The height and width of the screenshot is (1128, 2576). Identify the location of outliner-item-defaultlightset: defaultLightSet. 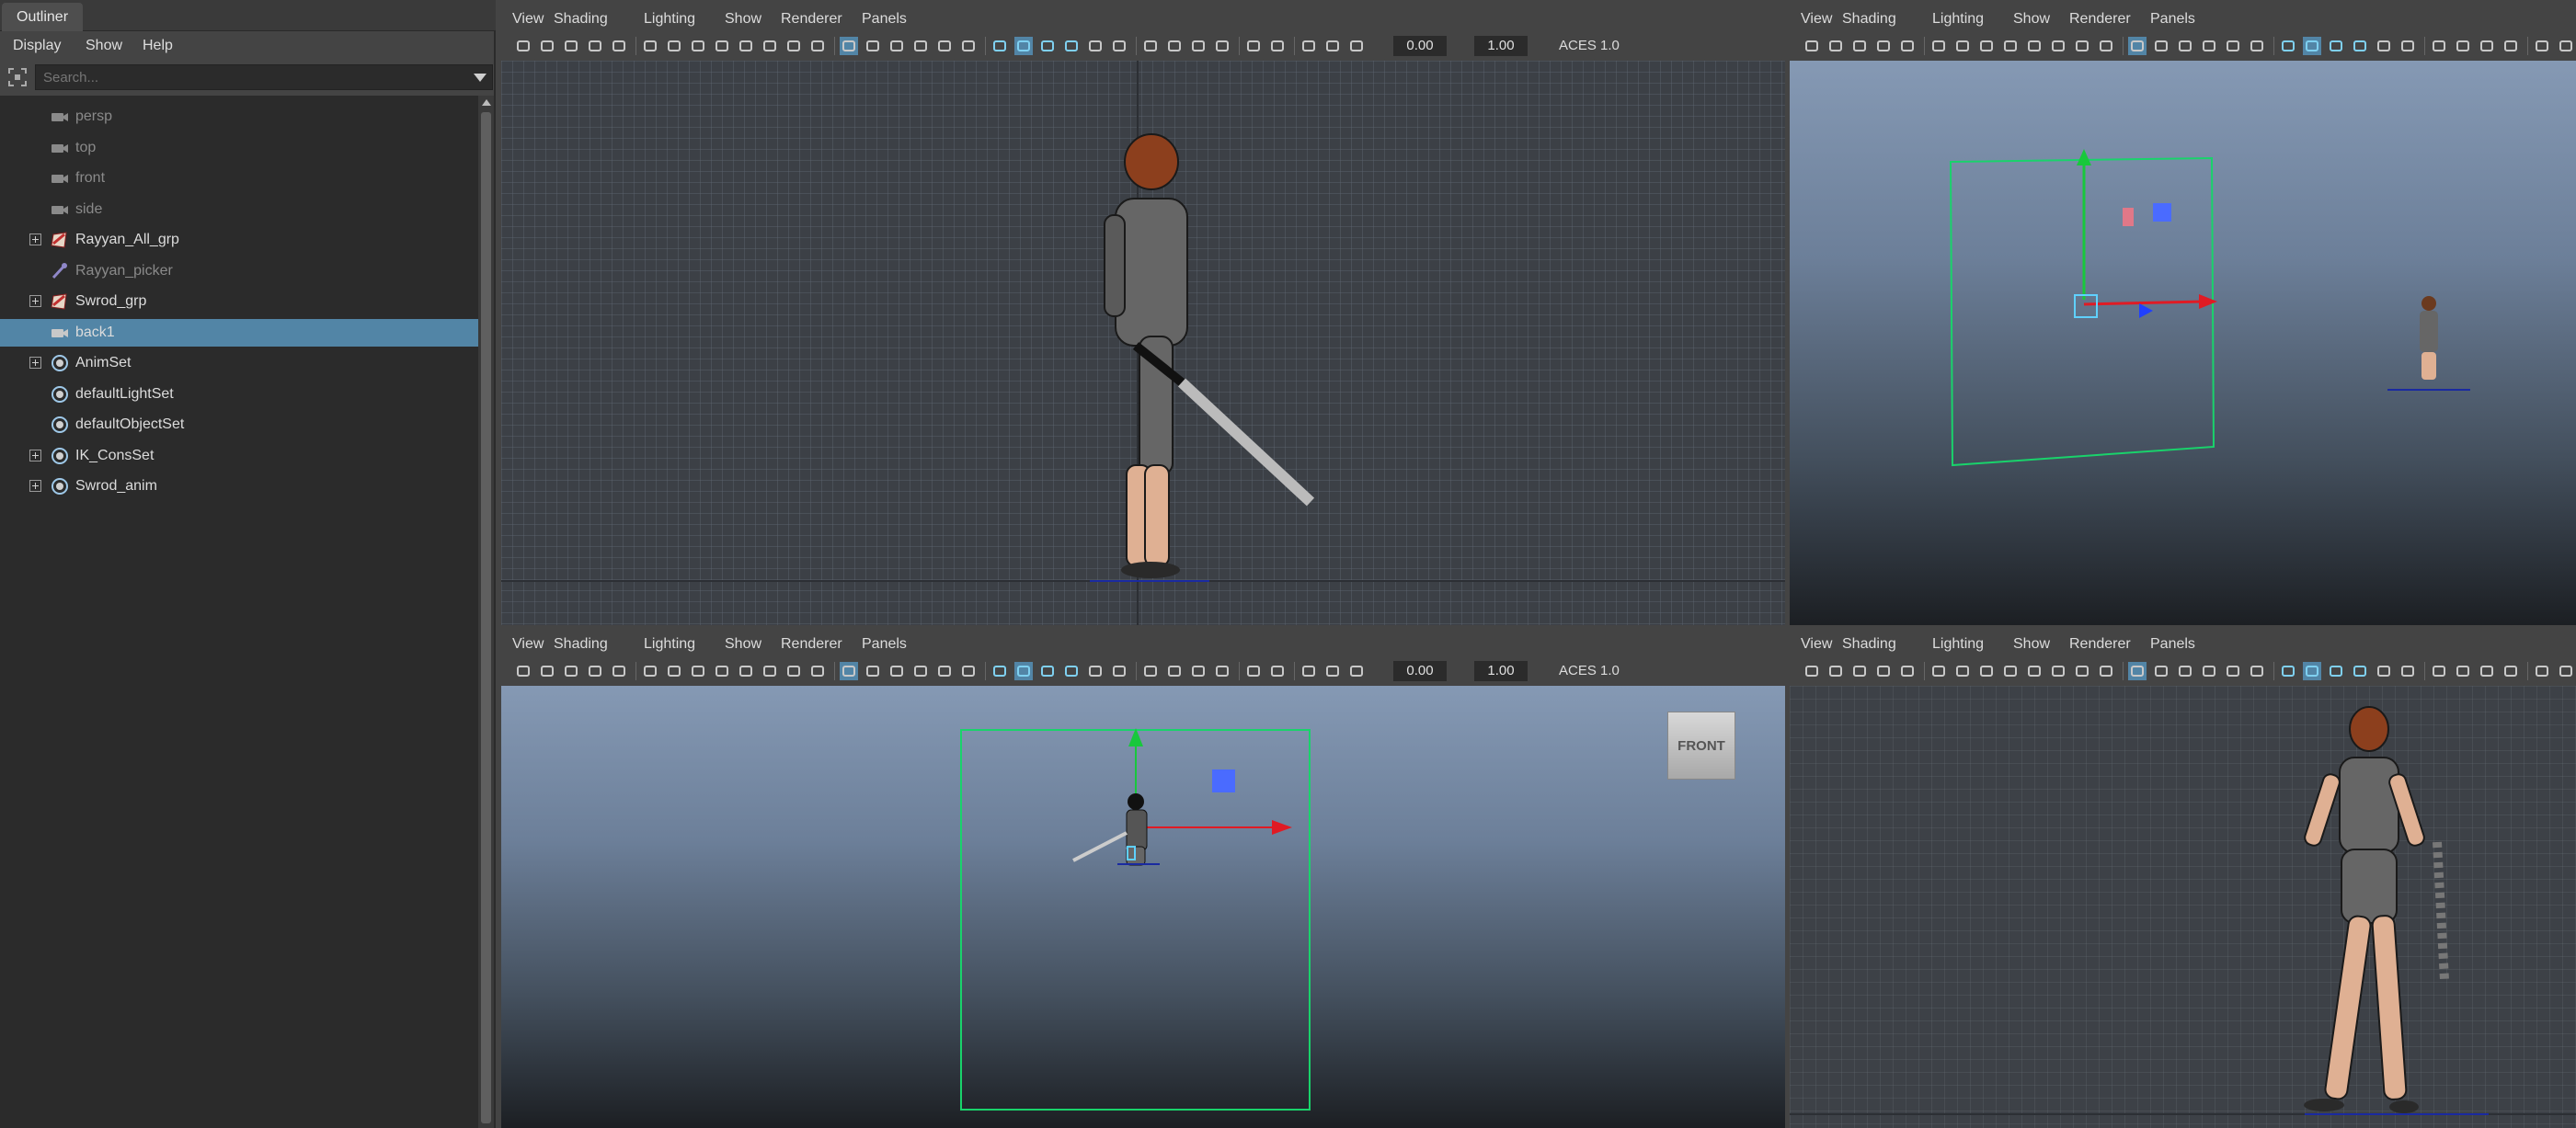
(239, 395).